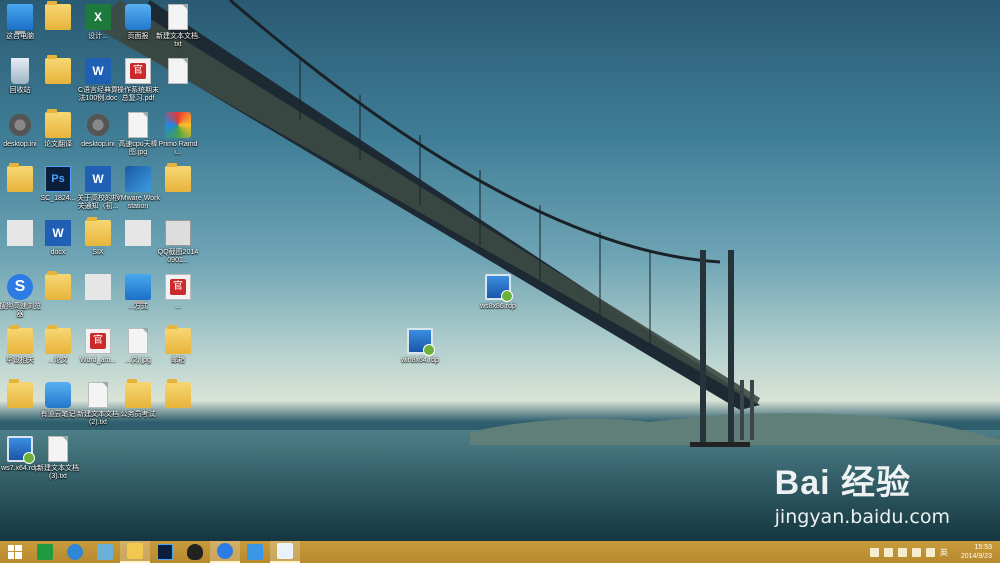  Describe the element at coordinates (98, 404) in the screenshot. I see `desktop-icon: 新建文本文档(2).txt` at that location.